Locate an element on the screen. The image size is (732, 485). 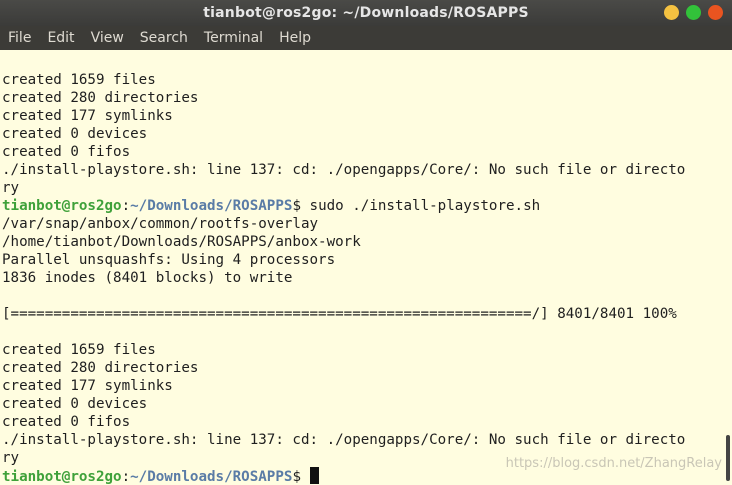
text-cursor is located at coordinates (314, 475).